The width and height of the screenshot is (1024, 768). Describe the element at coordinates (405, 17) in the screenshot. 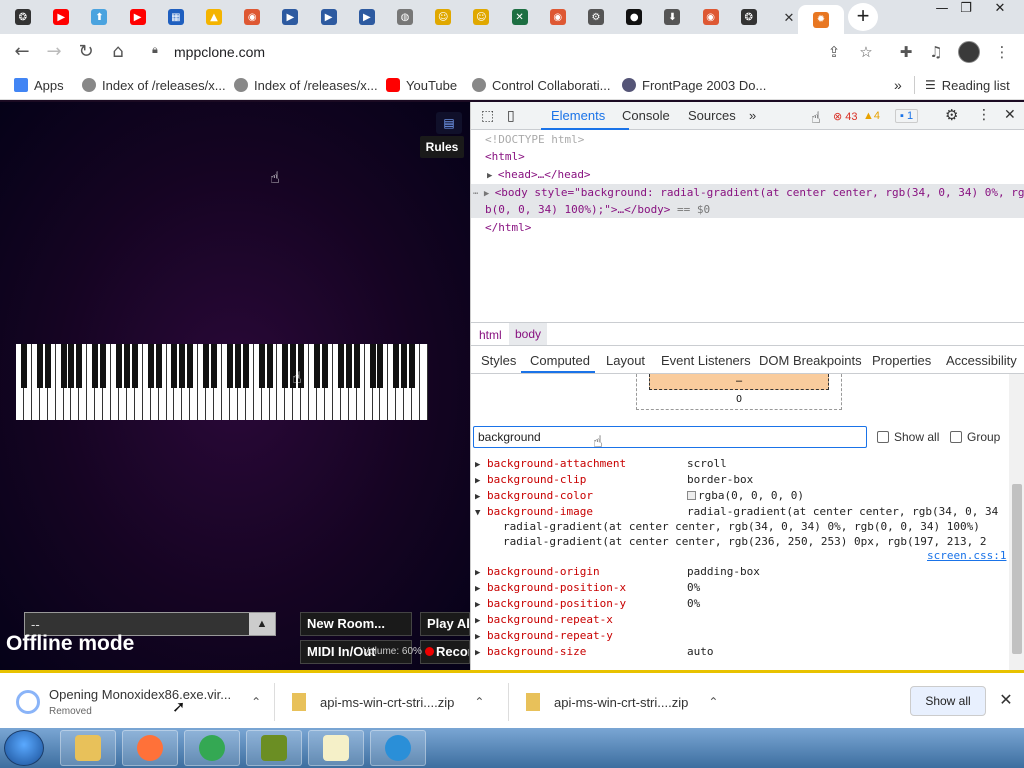

I see `browser-tab: ◍` at that location.